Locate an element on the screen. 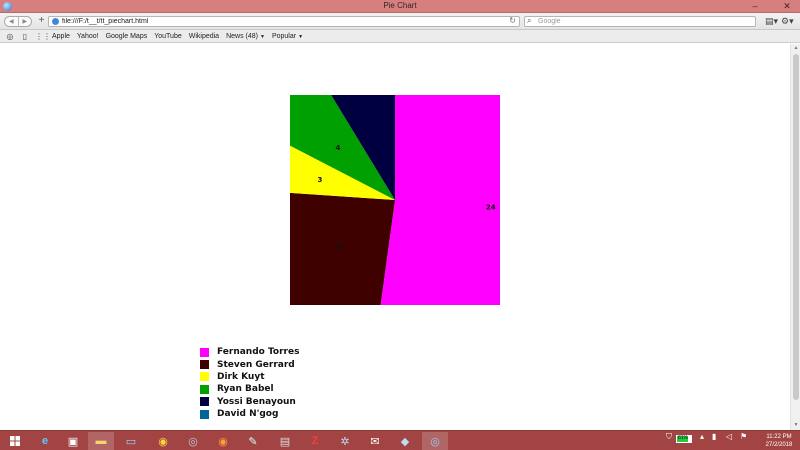 This screenshot has height=450, width=800. legend-label: Dirk Kuyt is located at coordinates (241, 376).